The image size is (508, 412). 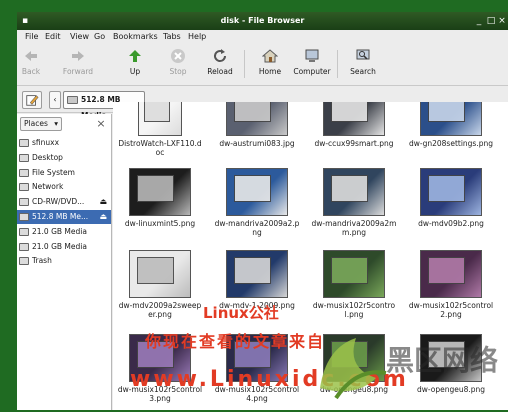 What do you see at coordinates (64, 217) in the screenshot?
I see `sidebar-item: 512.8 MB Me... ⏏` at bounding box center [64, 217].